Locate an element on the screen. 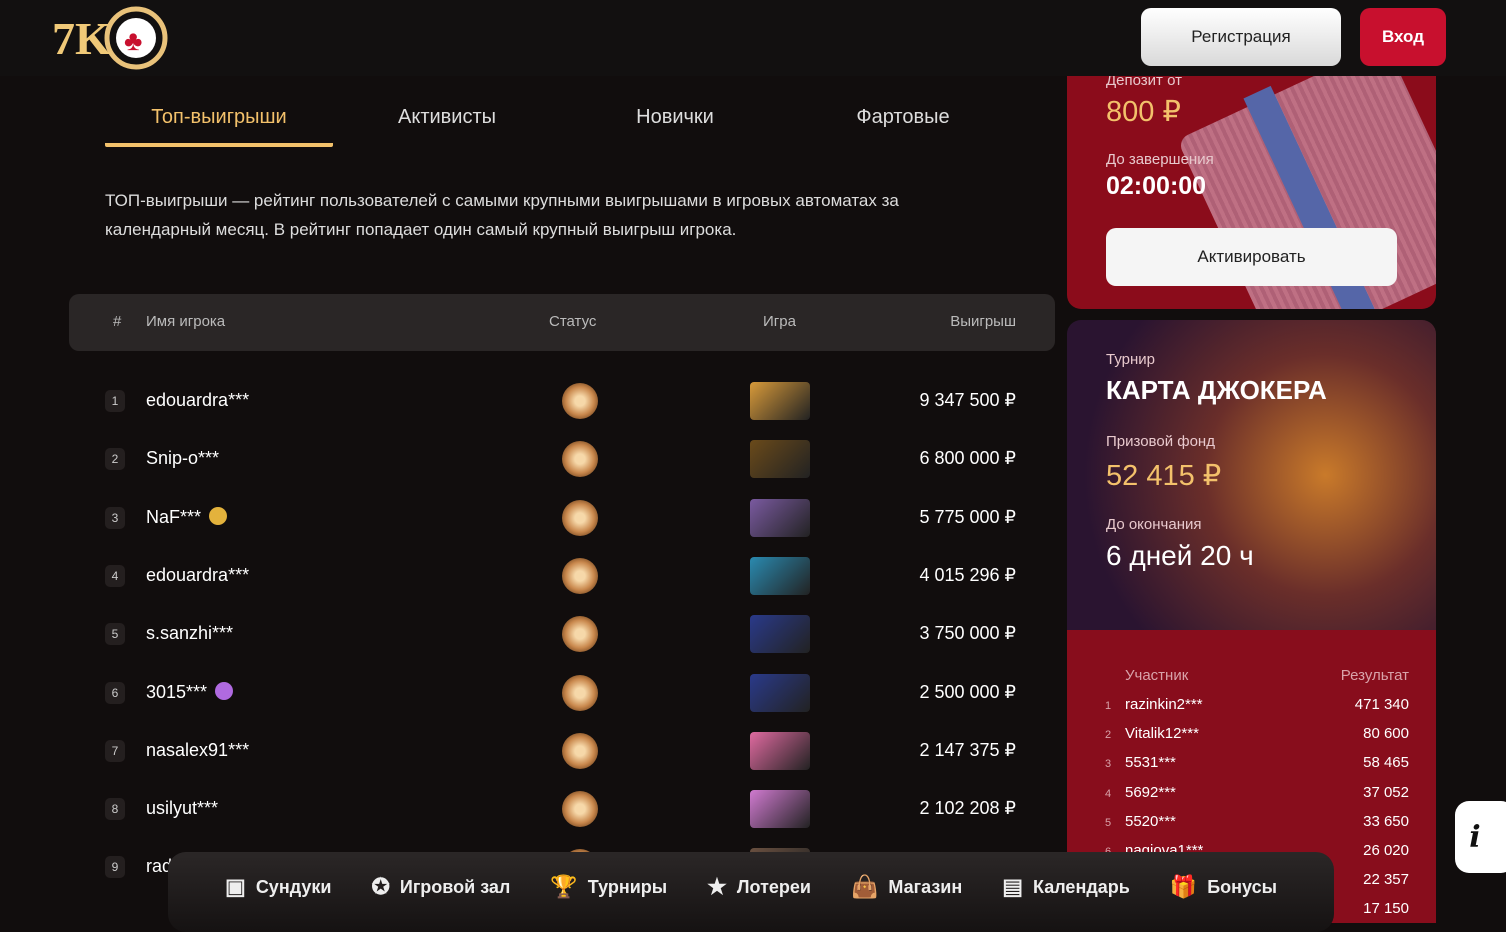  lb-result: 26 020 is located at coordinates (1386, 850).